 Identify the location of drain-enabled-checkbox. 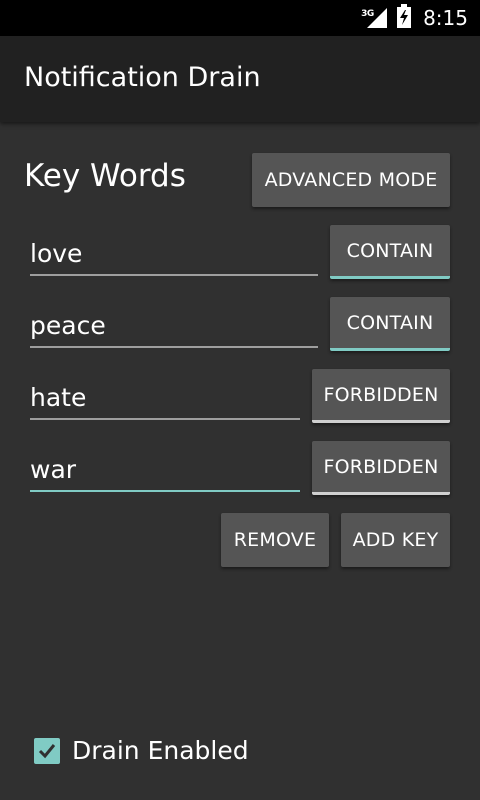
(47, 750).